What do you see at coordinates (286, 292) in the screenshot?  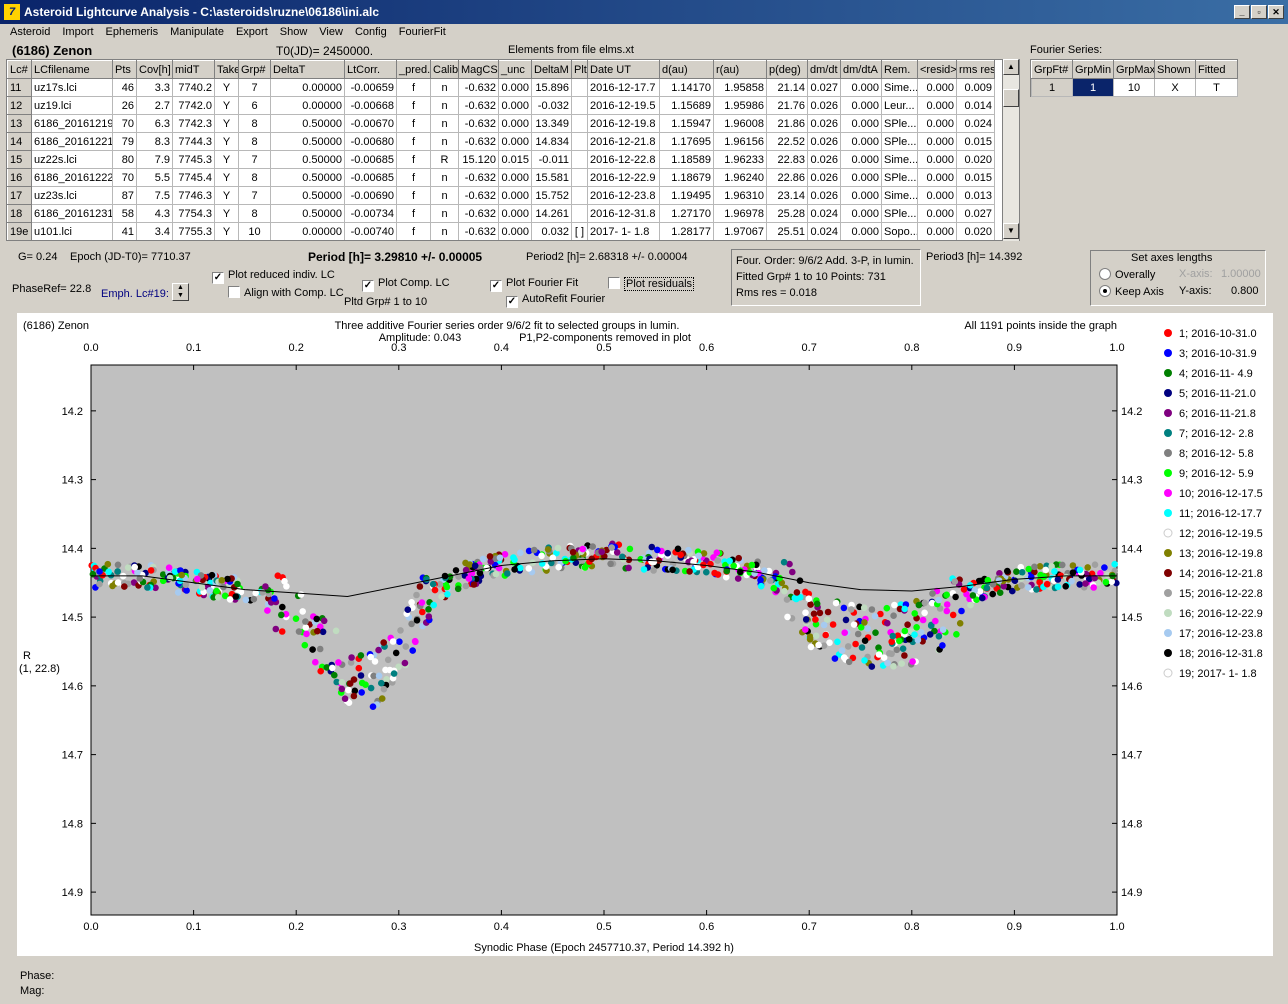 I see `align-comp-checkbox: Align with Comp. LC` at bounding box center [286, 292].